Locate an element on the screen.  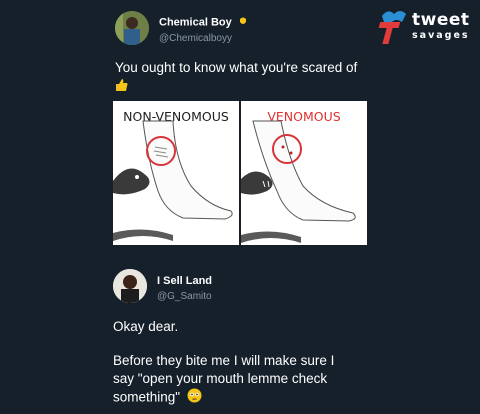
author-name-text: Chemical Boy is located at coordinates (195, 22).